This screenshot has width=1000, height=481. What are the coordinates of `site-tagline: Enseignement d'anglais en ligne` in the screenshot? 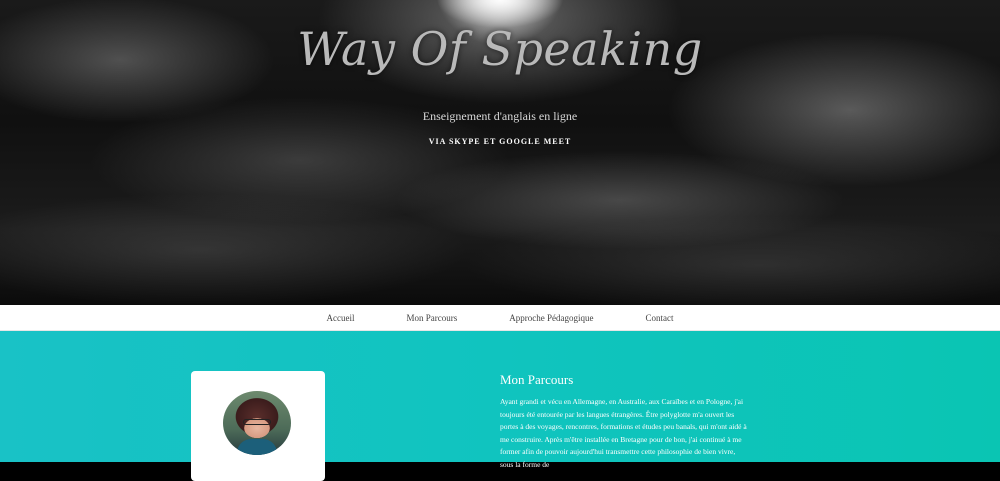 It's located at (500, 116).